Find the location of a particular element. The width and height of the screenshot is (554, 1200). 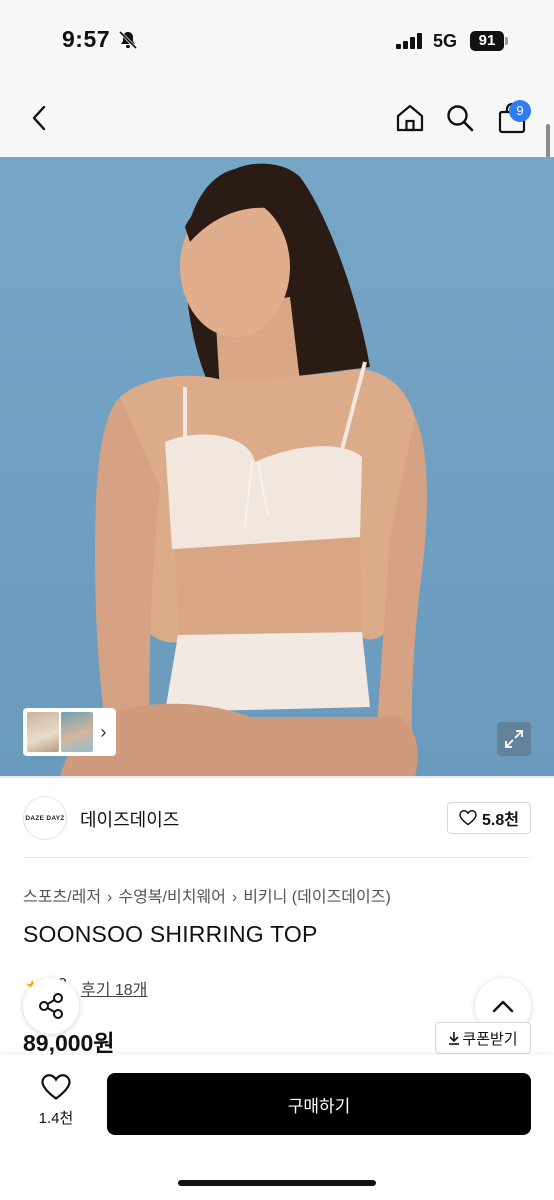

brand-like-count: 5.8천 is located at coordinates (500, 820).